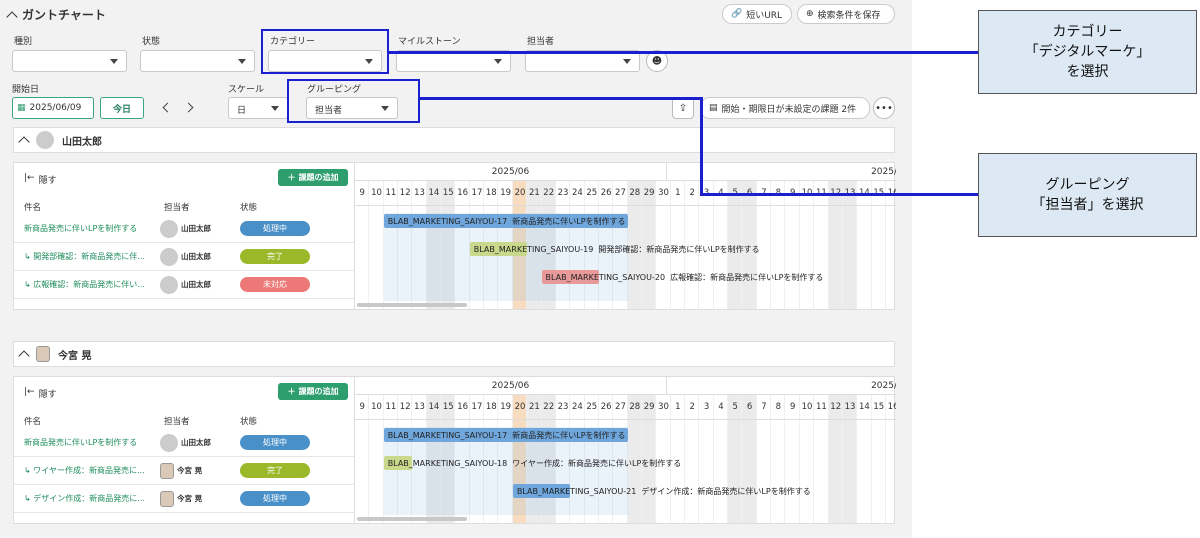  What do you see at coordinates (749, 407) in the screenshot?
I see `day-label: 6` at bounding box center [749, 407].